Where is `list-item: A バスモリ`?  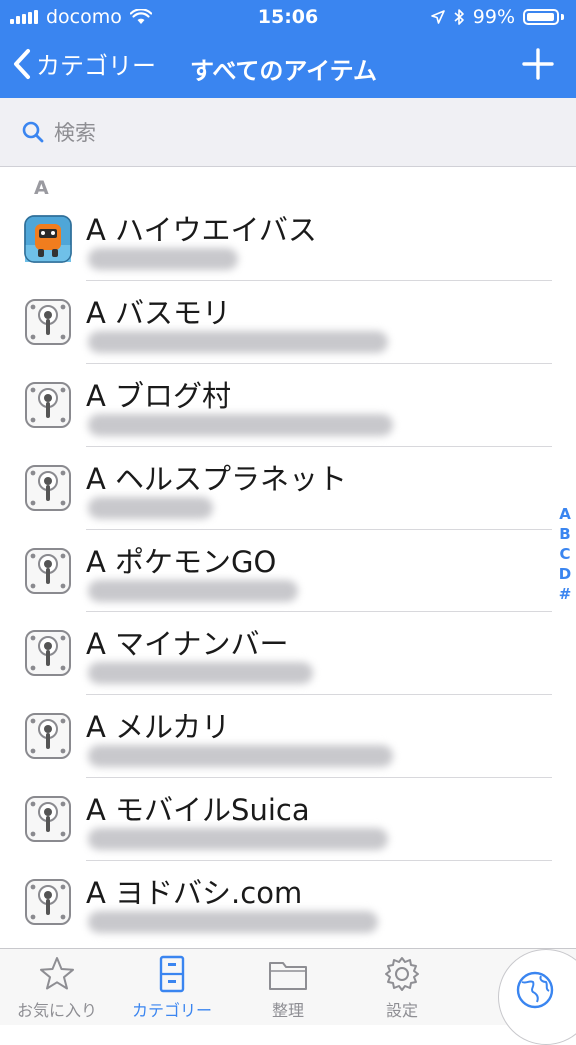 list-item: A バスモリ is located at coordinates (288, 322).